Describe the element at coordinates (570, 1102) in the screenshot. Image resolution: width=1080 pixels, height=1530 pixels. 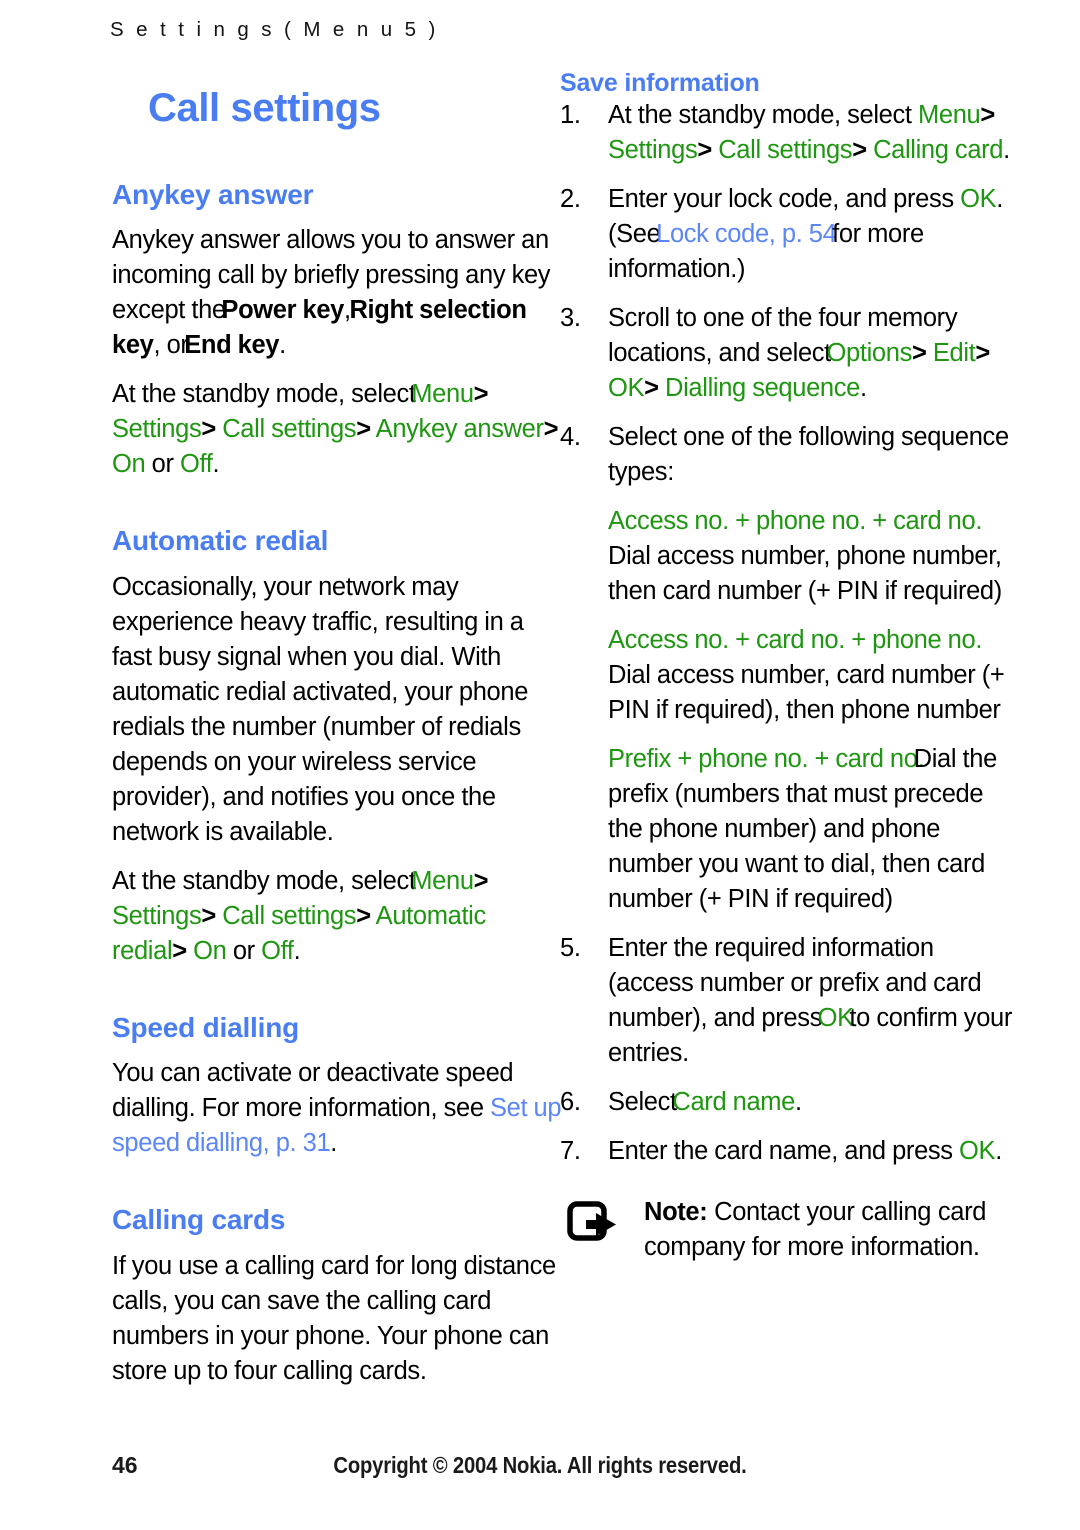
I see `step-number: 6.` at that location.